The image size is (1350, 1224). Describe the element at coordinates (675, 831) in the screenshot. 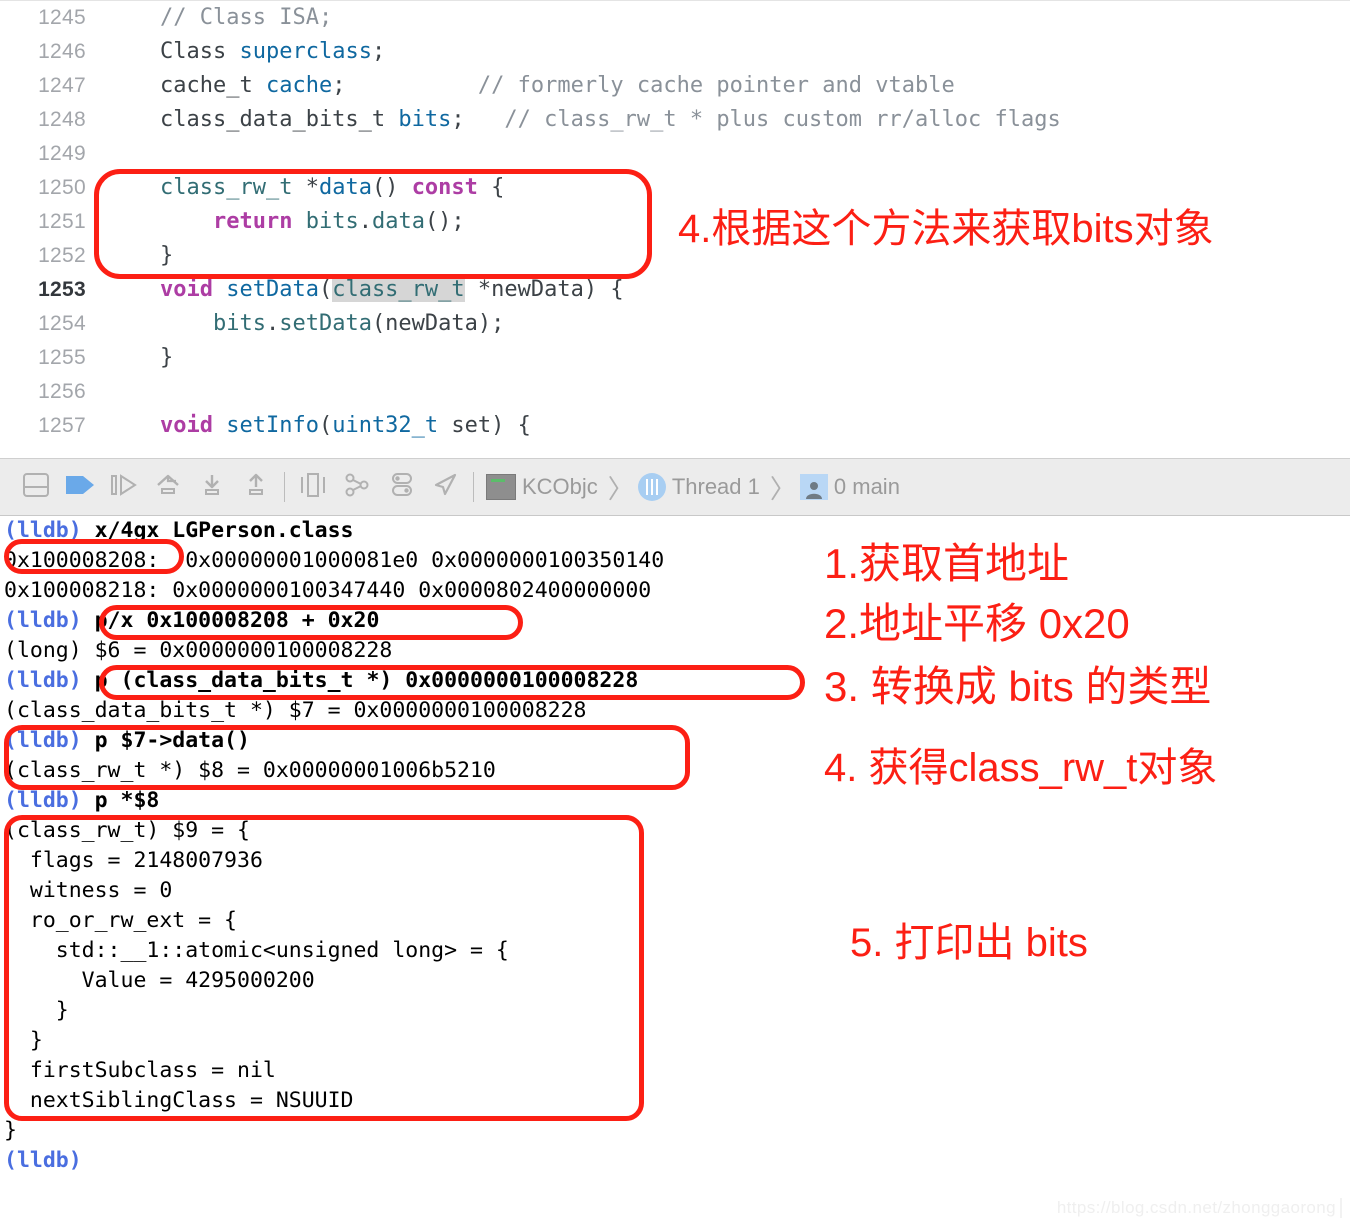

I see `console-line: (class_rw_t) $9 = {` at that location.